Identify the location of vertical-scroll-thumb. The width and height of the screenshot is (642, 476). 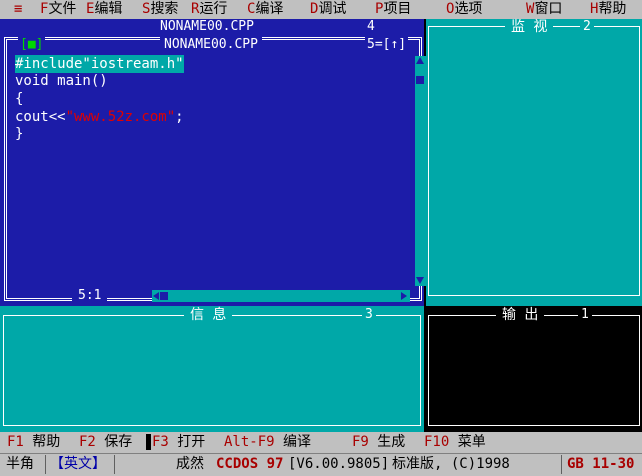
(420, 80).